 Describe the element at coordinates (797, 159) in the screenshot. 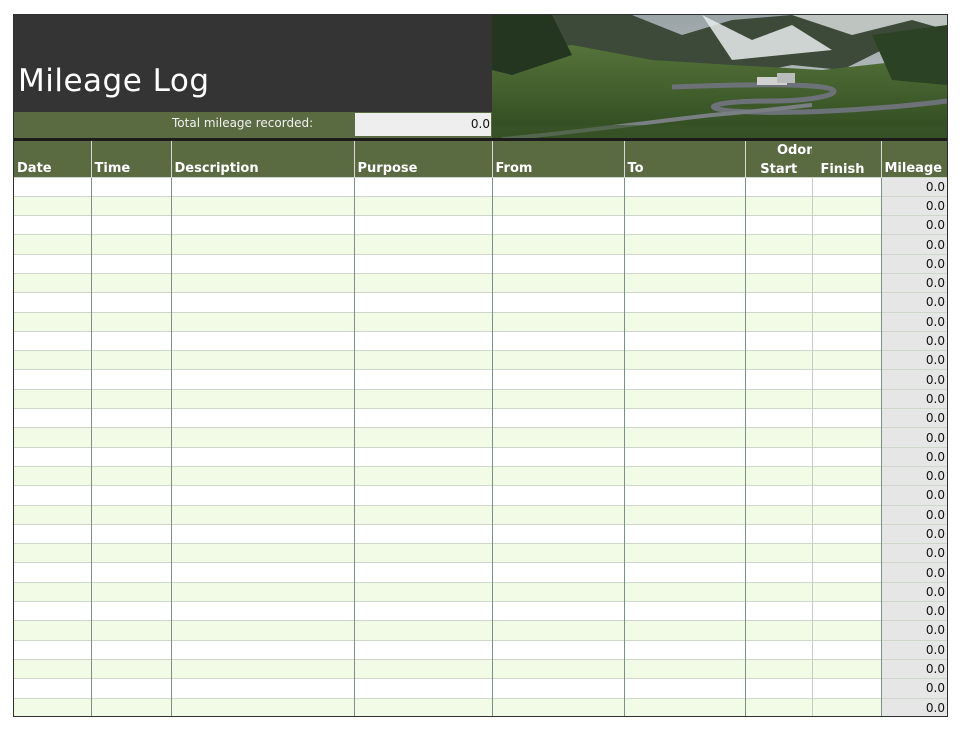

I see `column-header-odometer-start: Odometer Start` at that location.